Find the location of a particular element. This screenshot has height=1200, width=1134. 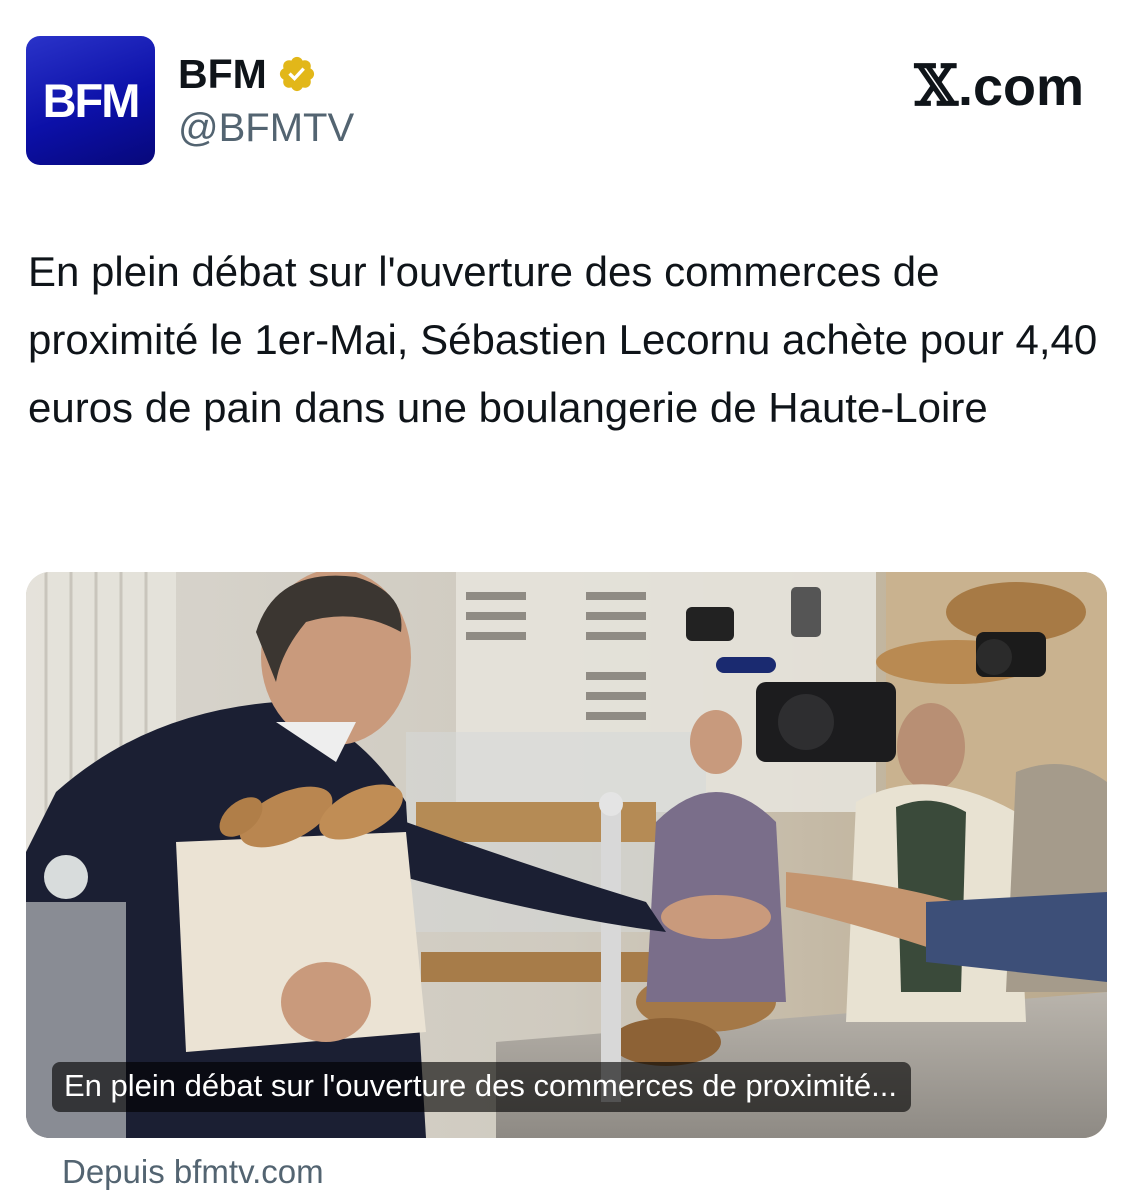

author-avatar: BFM is located at coordinates (90, 100).